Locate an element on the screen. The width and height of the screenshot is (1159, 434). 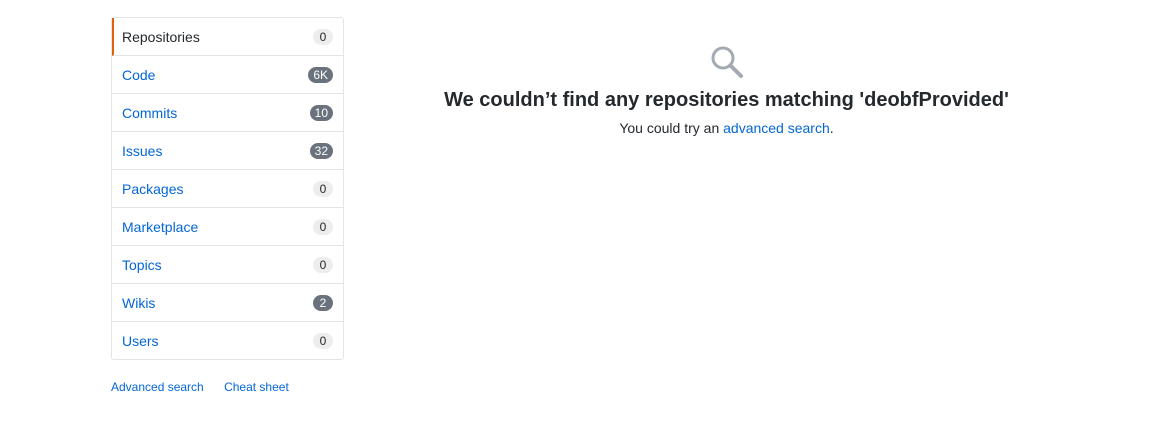
no-results-hint: You could try an advanced search. is located at coordinates (726, 128).